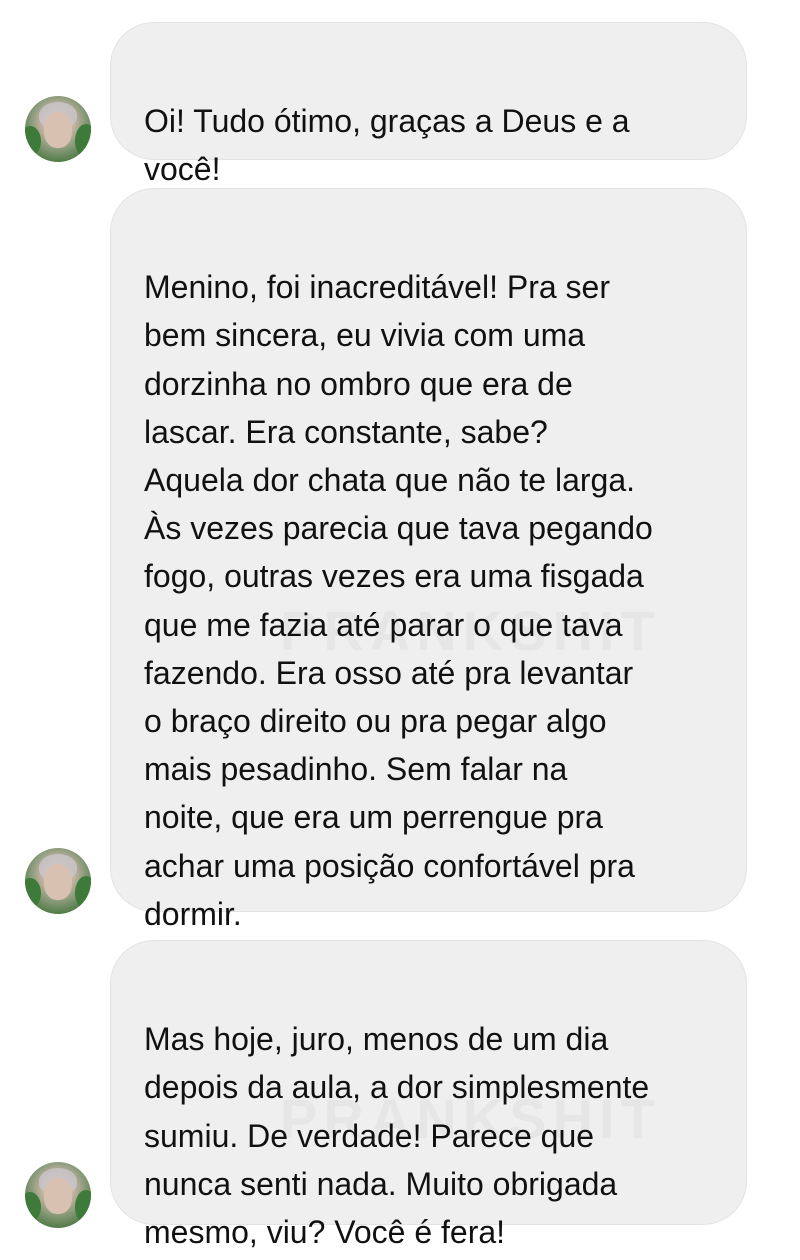  I want to click on message-bubble: Oi! Tudo ótimo, graças a Deus e a você!, so click(428, 104).